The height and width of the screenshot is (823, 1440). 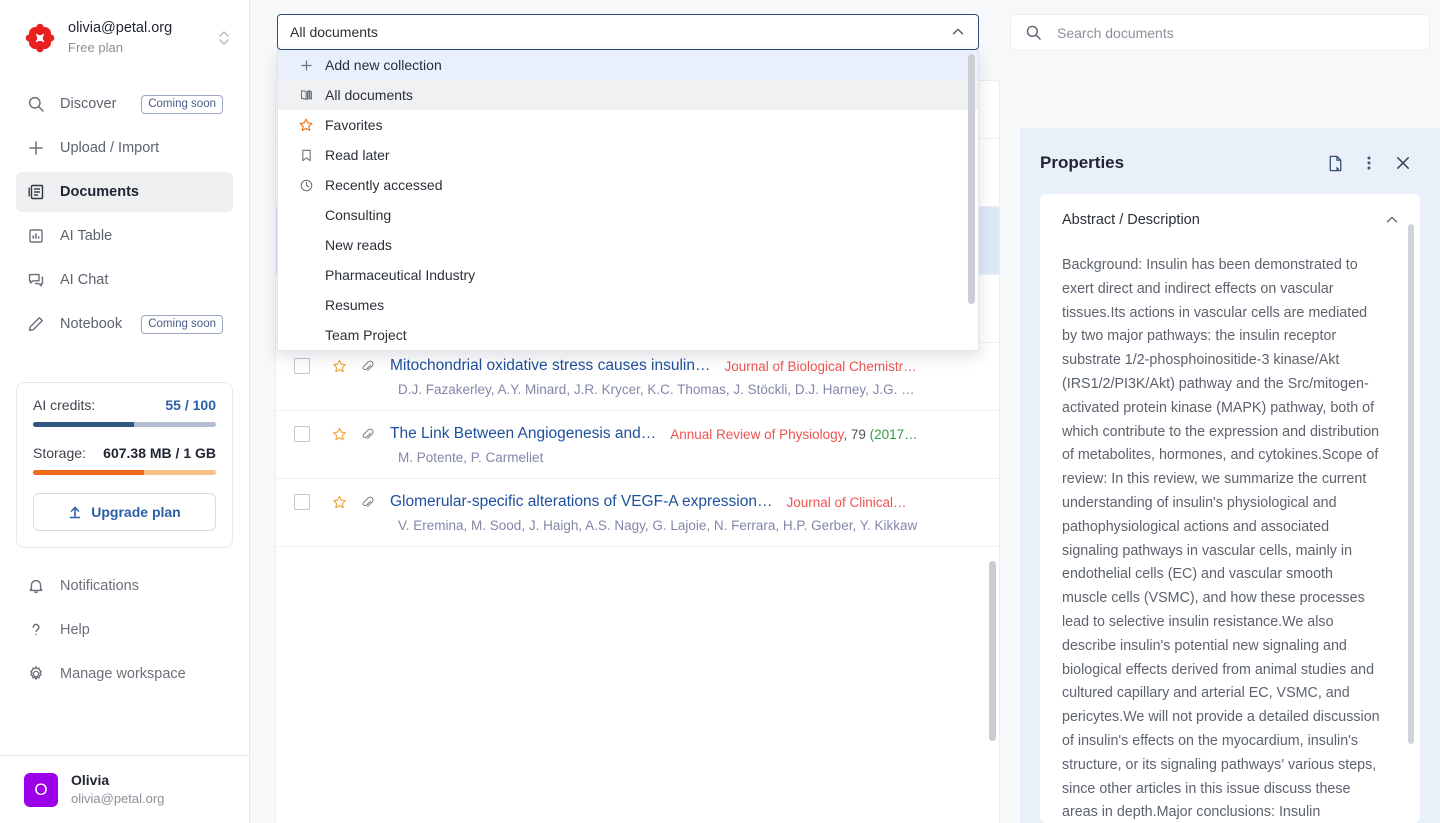 What do you see at coordinates (120, 28) in the screenshot?
I see `account-email: olivia@petal.org` at bounding box center [120, 28].